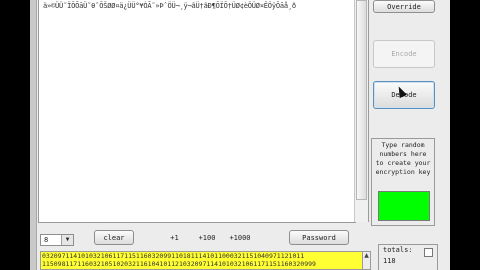 The height and width of the screenshot is (270, 480). I want to click on plus1000-button: +1000, so click(240, 237).